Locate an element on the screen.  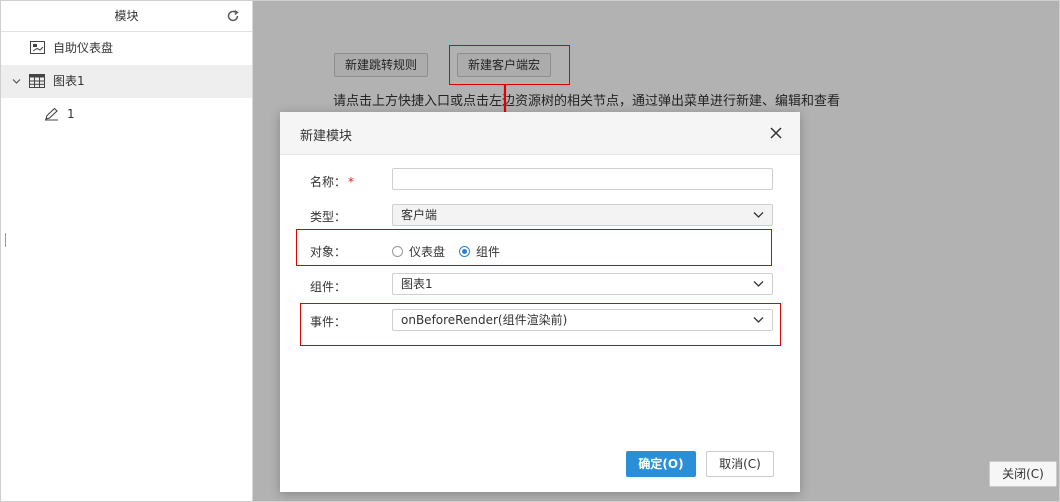
tree-item-label: 1 is located at coordinates (71, 114).